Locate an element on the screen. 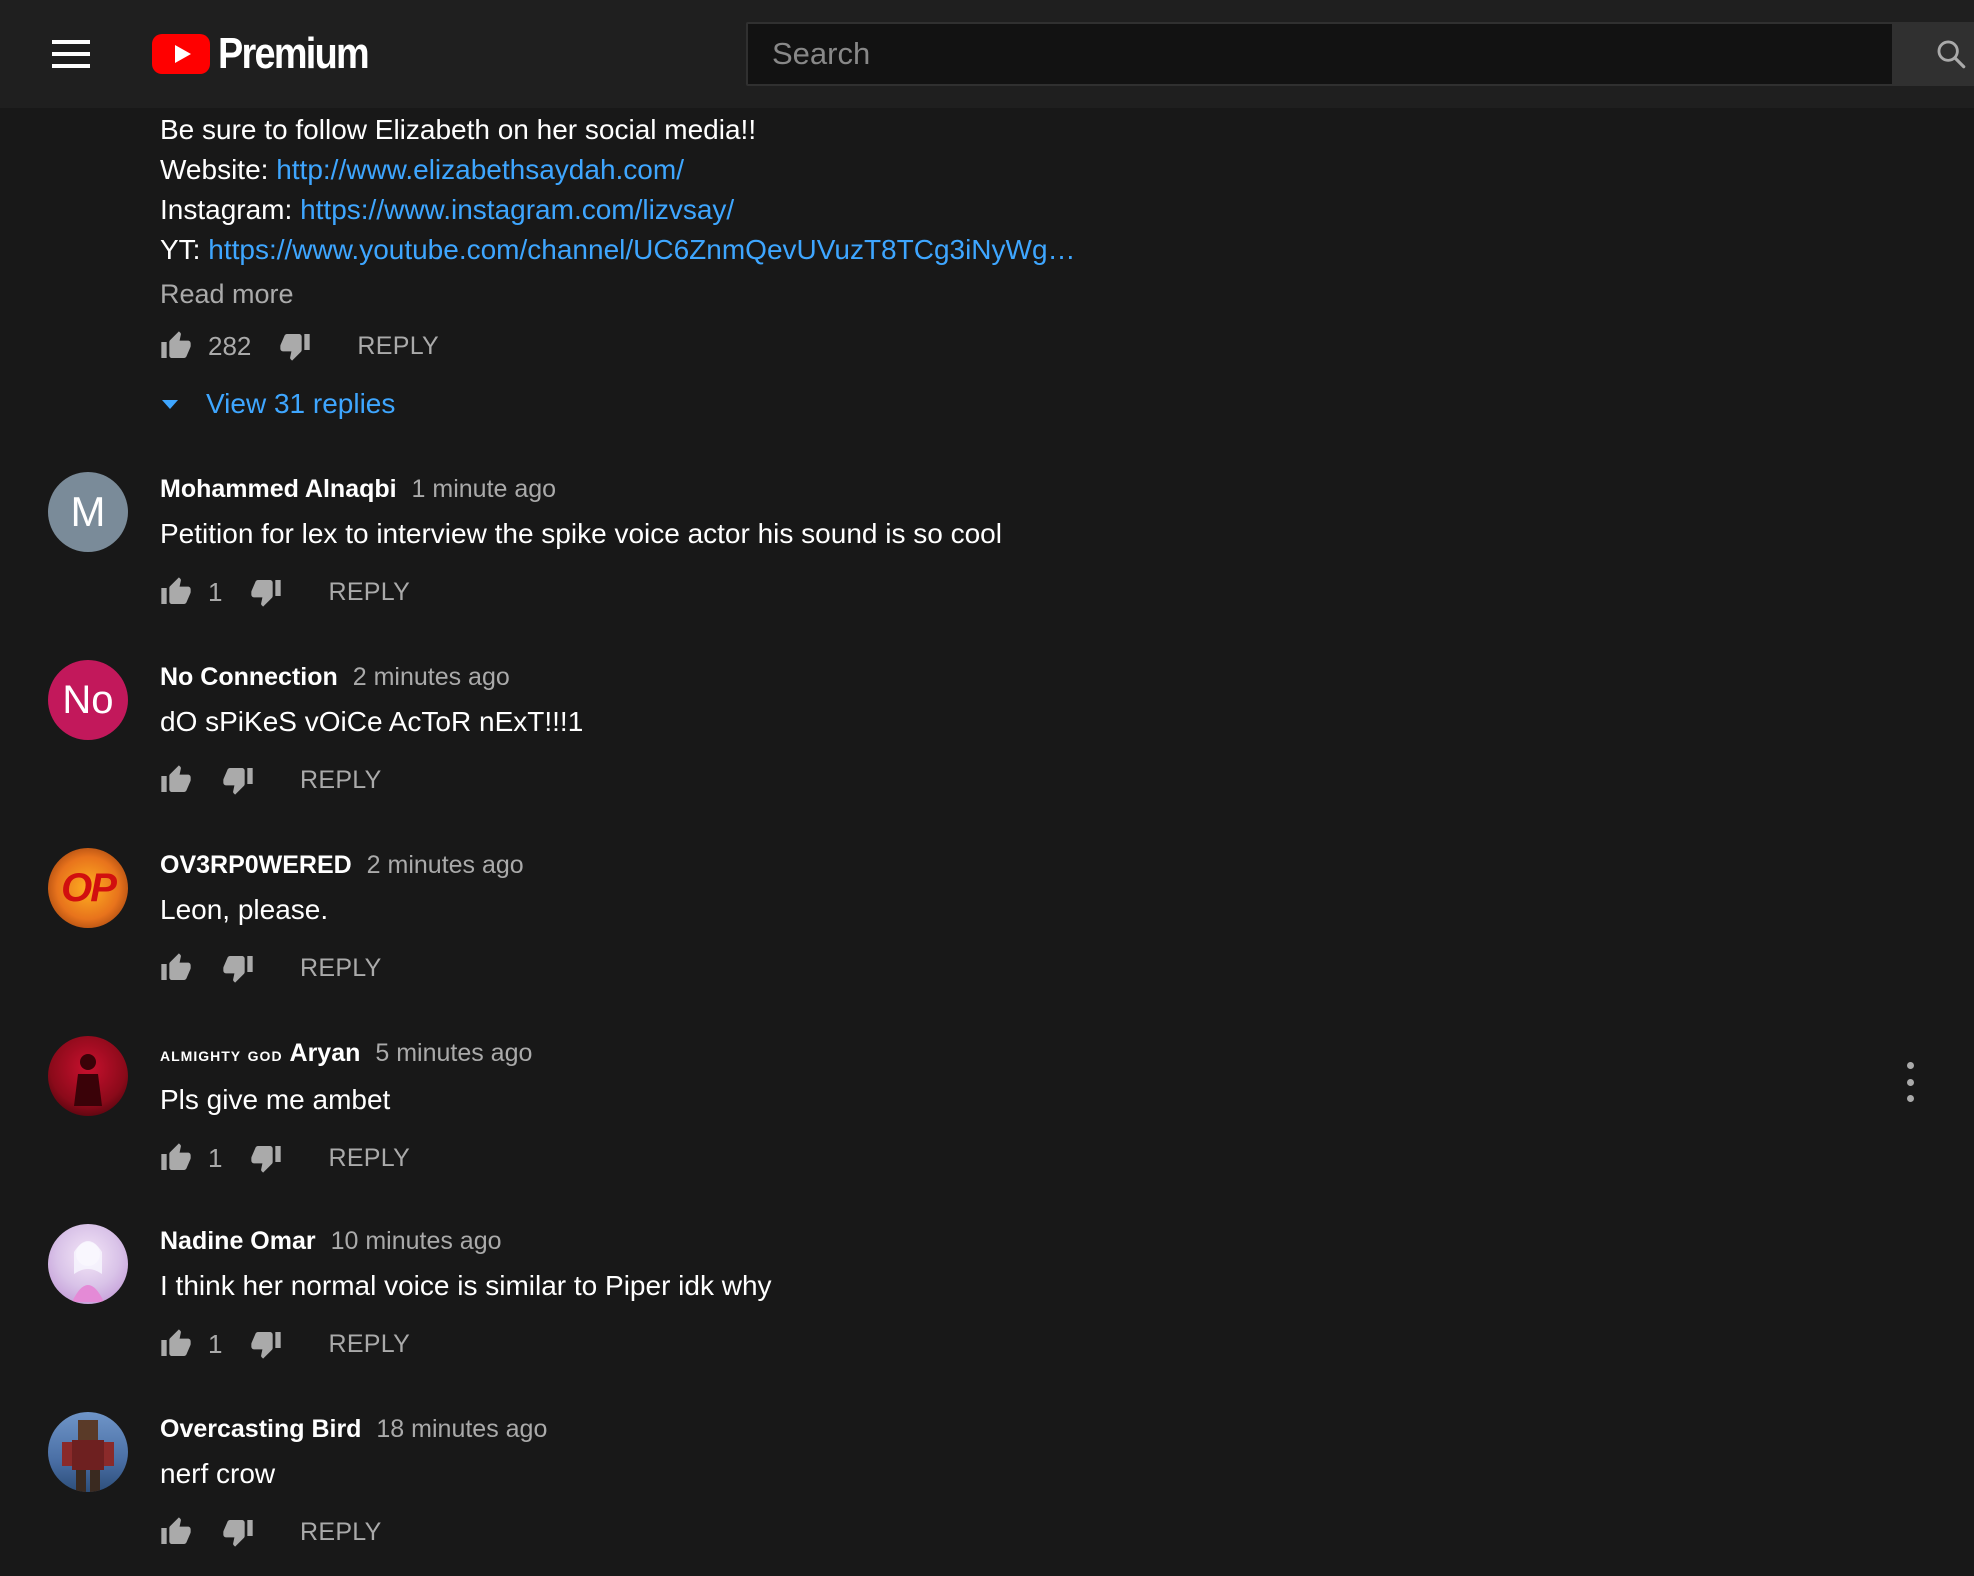 The height and width of the screenshot is (1576, 1974). website-line: Website: http://www.elizabethsaydah.com/ is located at coordinates (1010, 170).